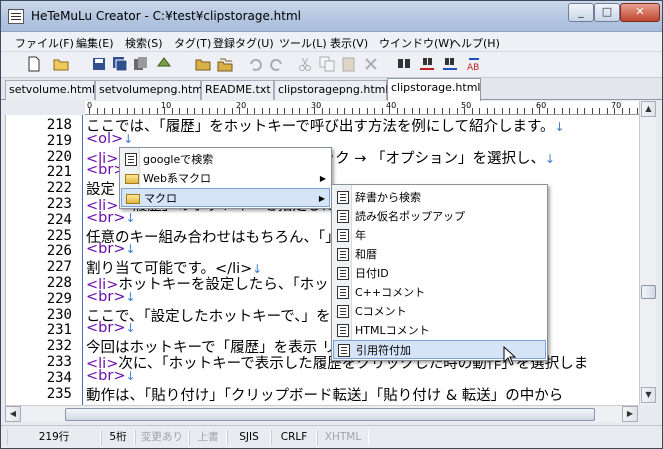 The width and height of the screenshot is (663, 449). I want to click on tab-setvolumepng: setvolumepng.html, so click(150, 90).